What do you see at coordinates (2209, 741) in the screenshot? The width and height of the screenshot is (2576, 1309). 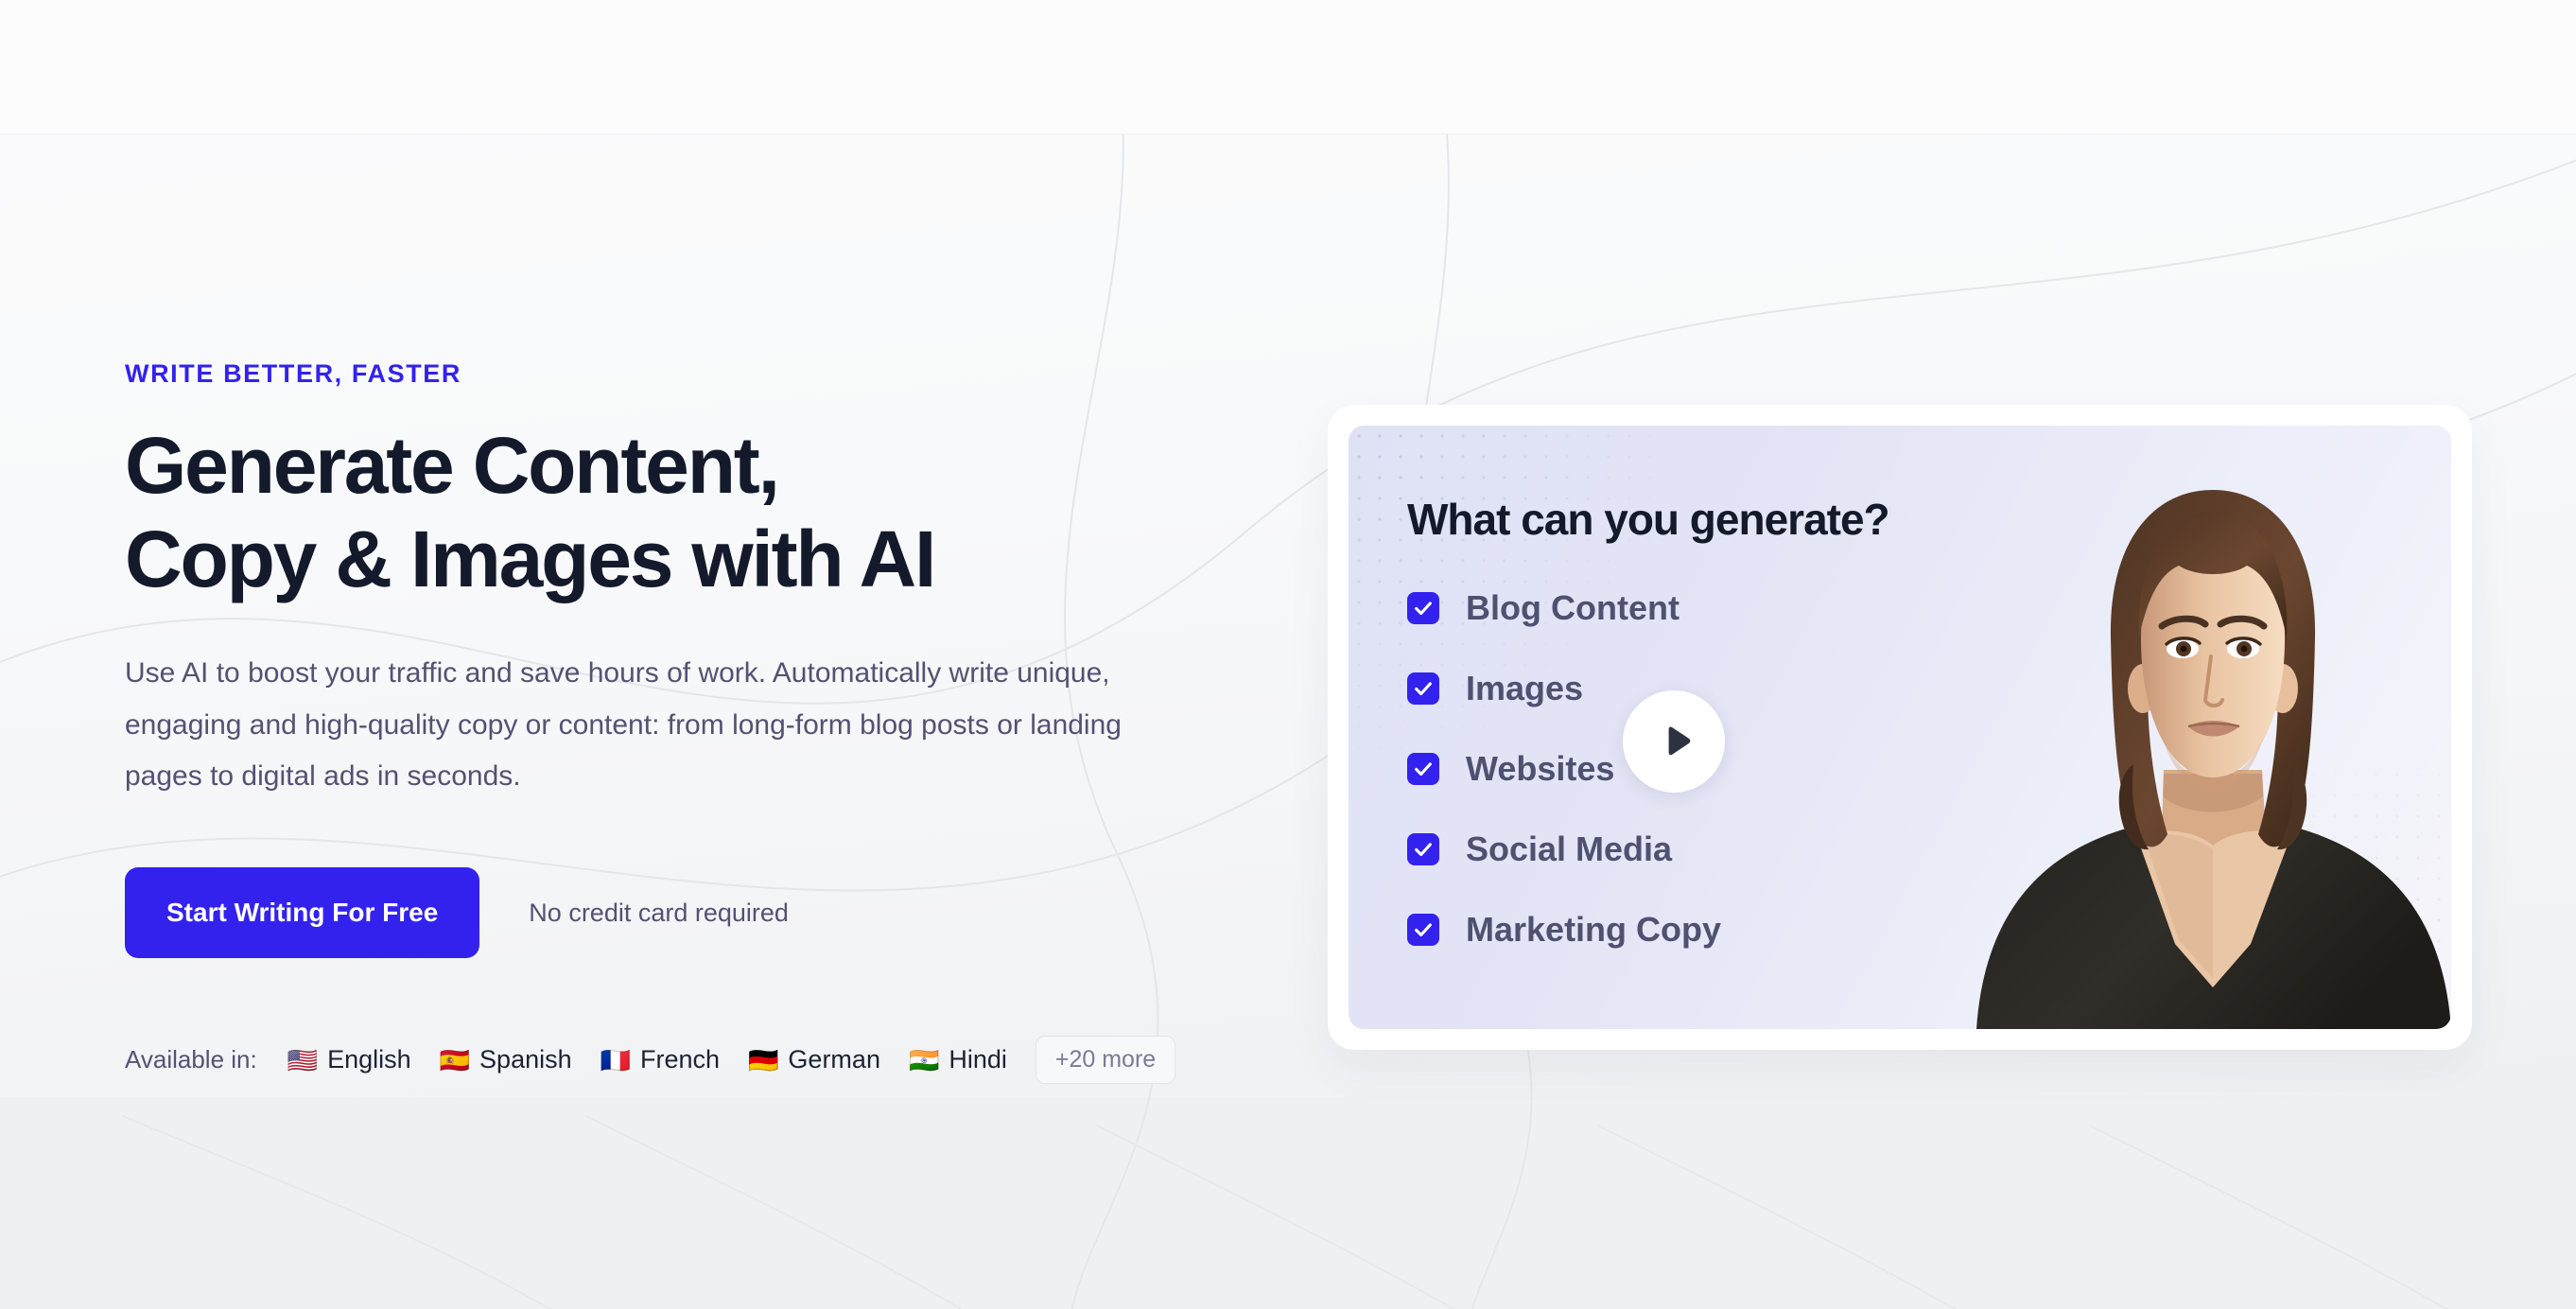 I see `presenter-image` at bounding box center [2209, 741].